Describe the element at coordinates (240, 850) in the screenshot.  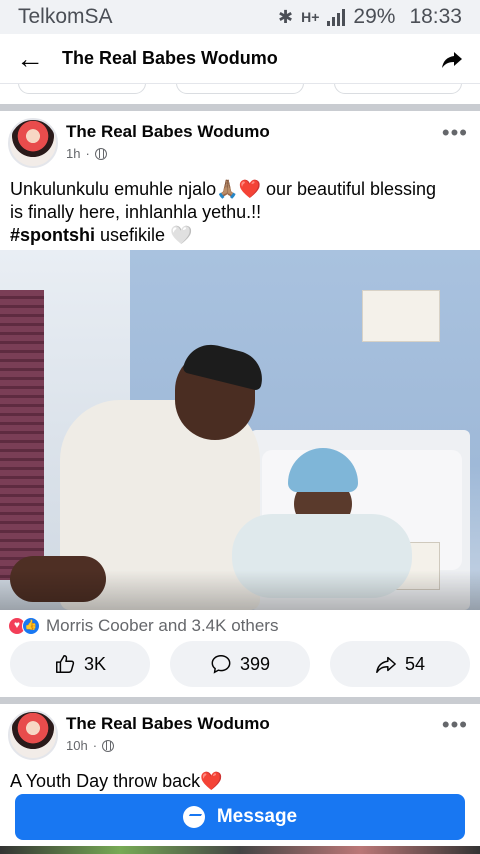
I see `next-post-photo-edge` at that location.